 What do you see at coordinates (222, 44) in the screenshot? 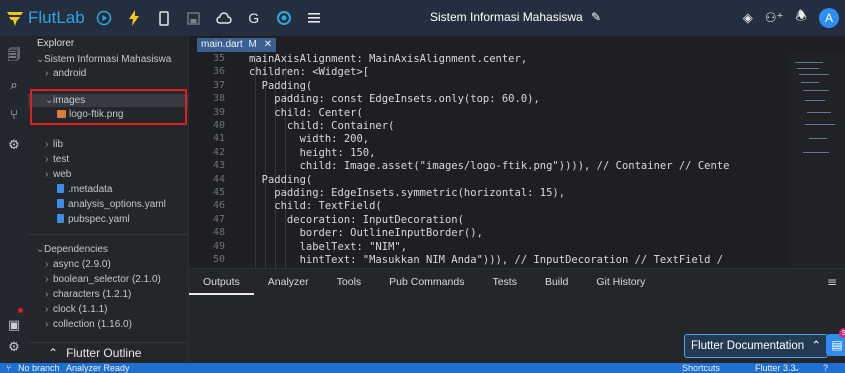
I see `tab-label: main.dart` at bounding box center [222, 44].